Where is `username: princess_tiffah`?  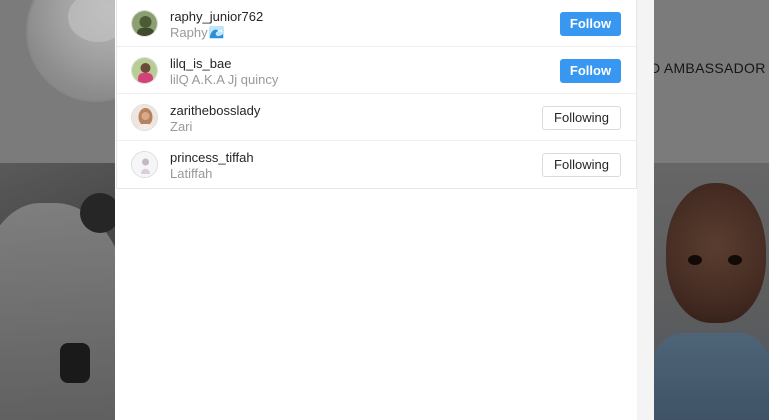
username: princess_tiffah is located at coordinates (212, 158).